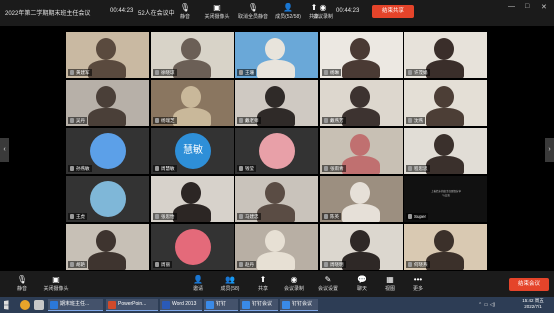 The image size is (554, 313). Describe the element at coordinates (529, 284) in the screenshot. I see `end-meeting-button: 结束会议` at that location.